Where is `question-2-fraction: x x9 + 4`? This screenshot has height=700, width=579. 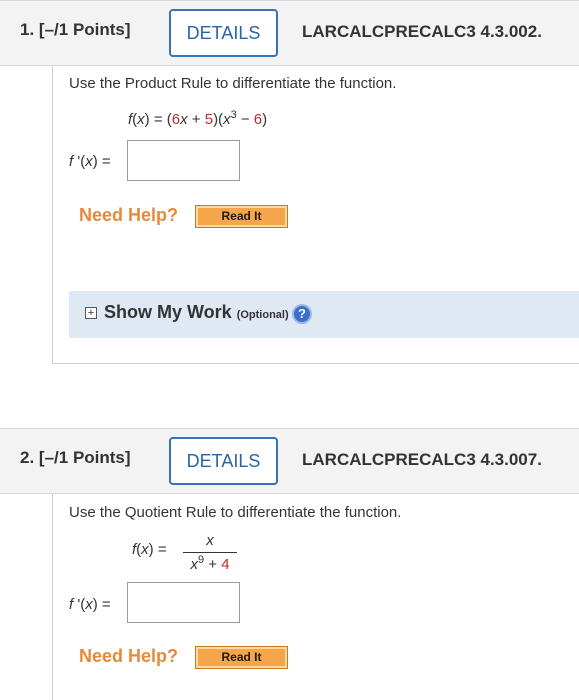 question-2-fraction: x x9 + 4 is located at coordinates (210, 554).